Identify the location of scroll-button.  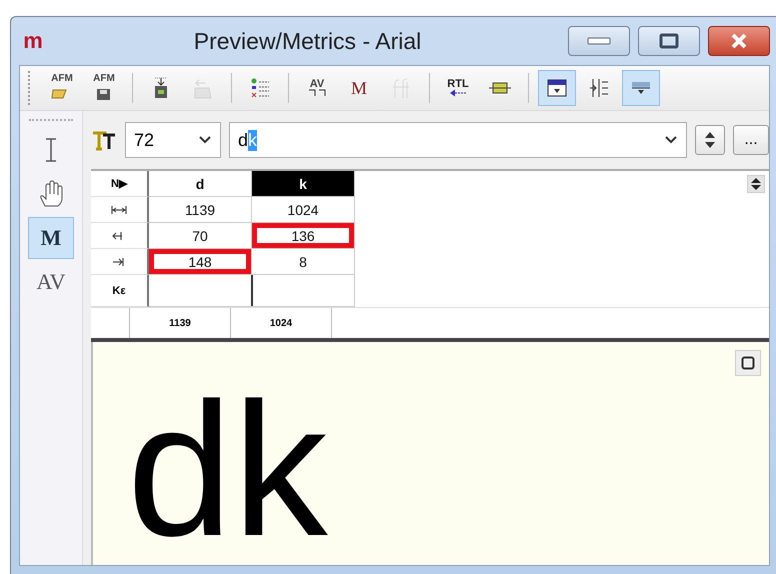
(756, 184).